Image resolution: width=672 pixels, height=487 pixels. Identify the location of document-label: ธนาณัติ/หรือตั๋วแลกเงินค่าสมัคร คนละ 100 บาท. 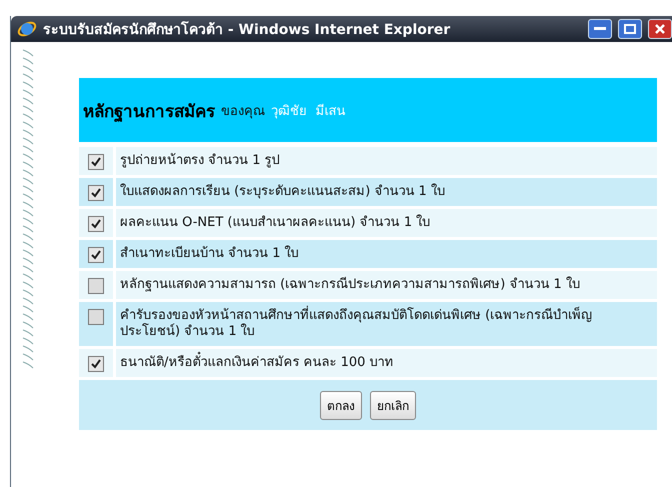
(386, 363).